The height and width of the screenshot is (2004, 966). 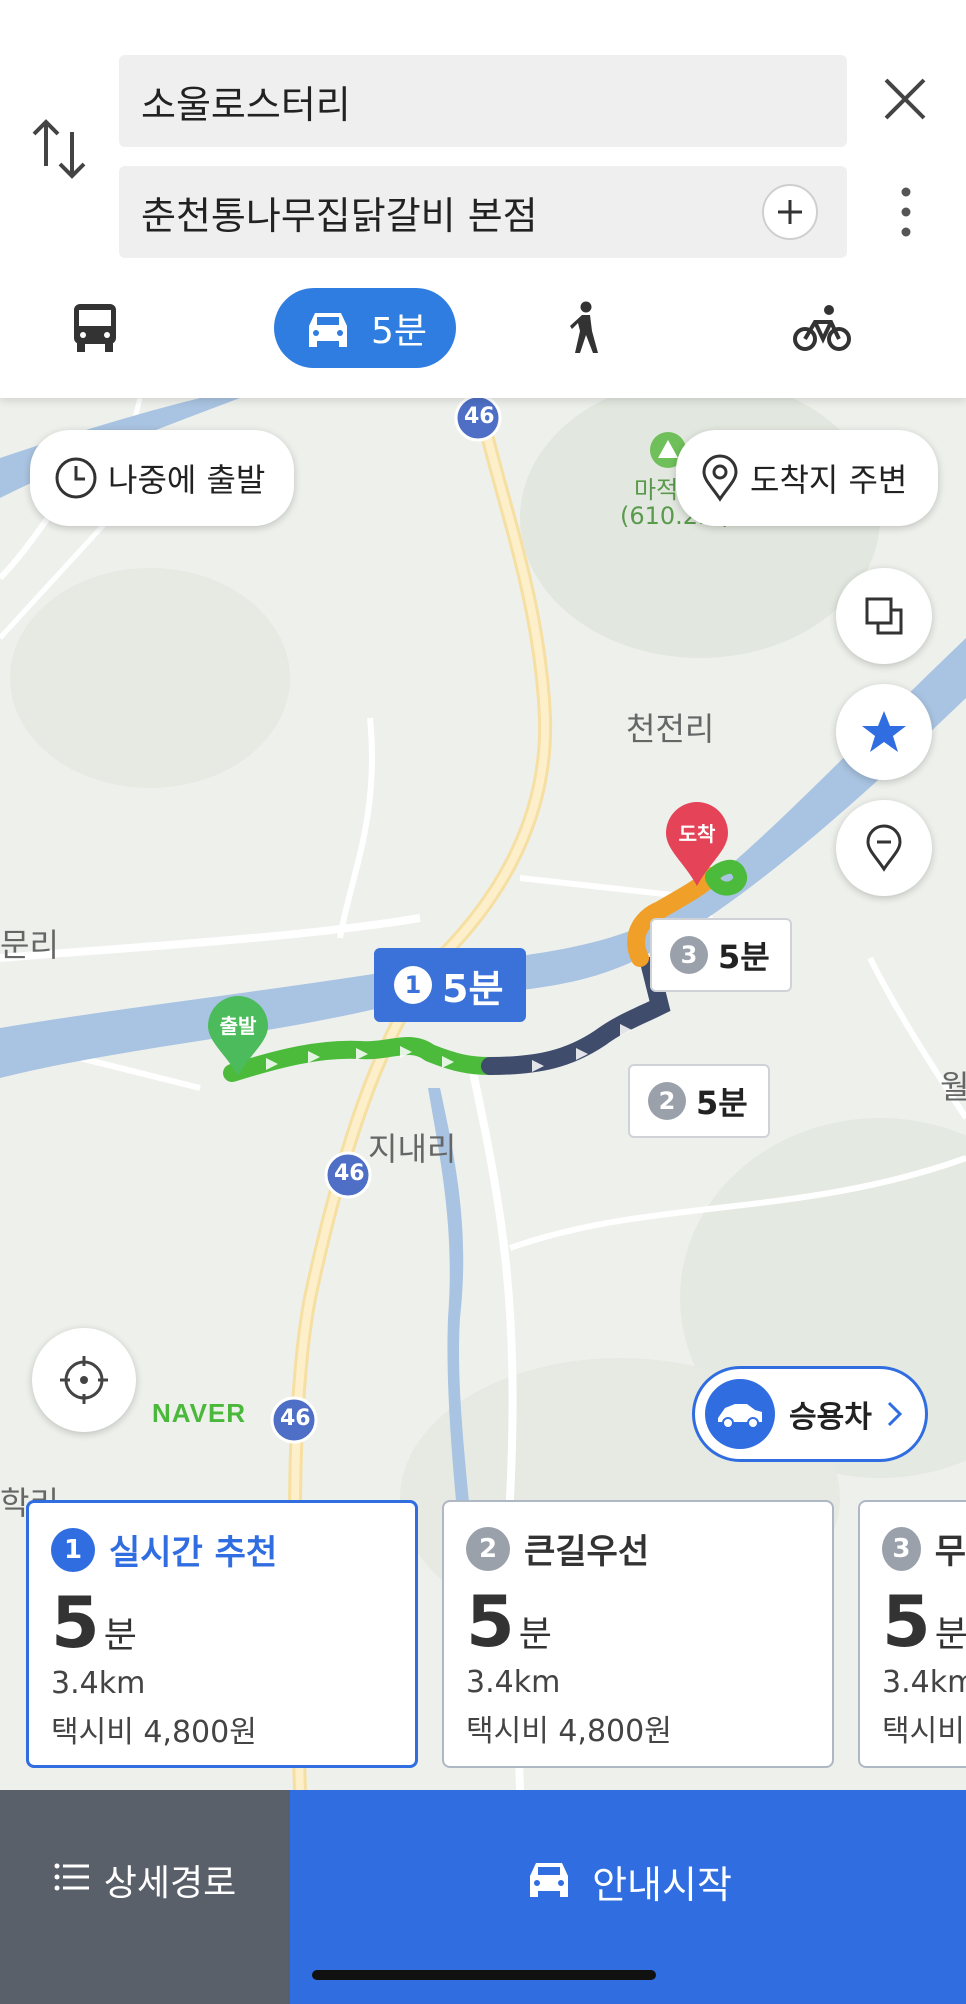 I want to click on origin-text: 소울로스터리, so click(x=246, y=104).